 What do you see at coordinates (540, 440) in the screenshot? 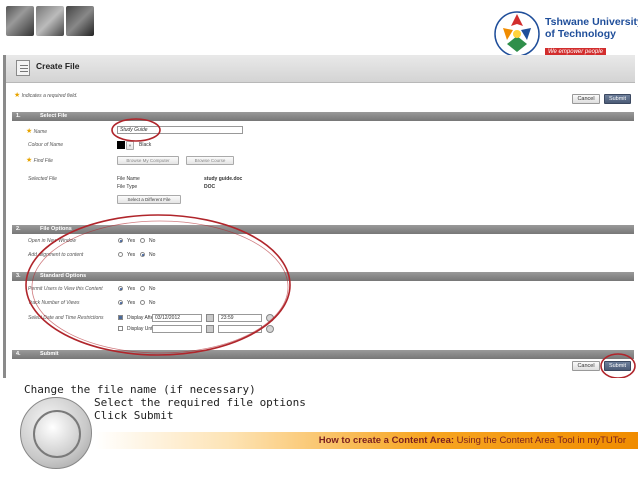
I see `footer-title-rest: Using the Content Area Tool in myTUTor` at bounding box center [540, 440].